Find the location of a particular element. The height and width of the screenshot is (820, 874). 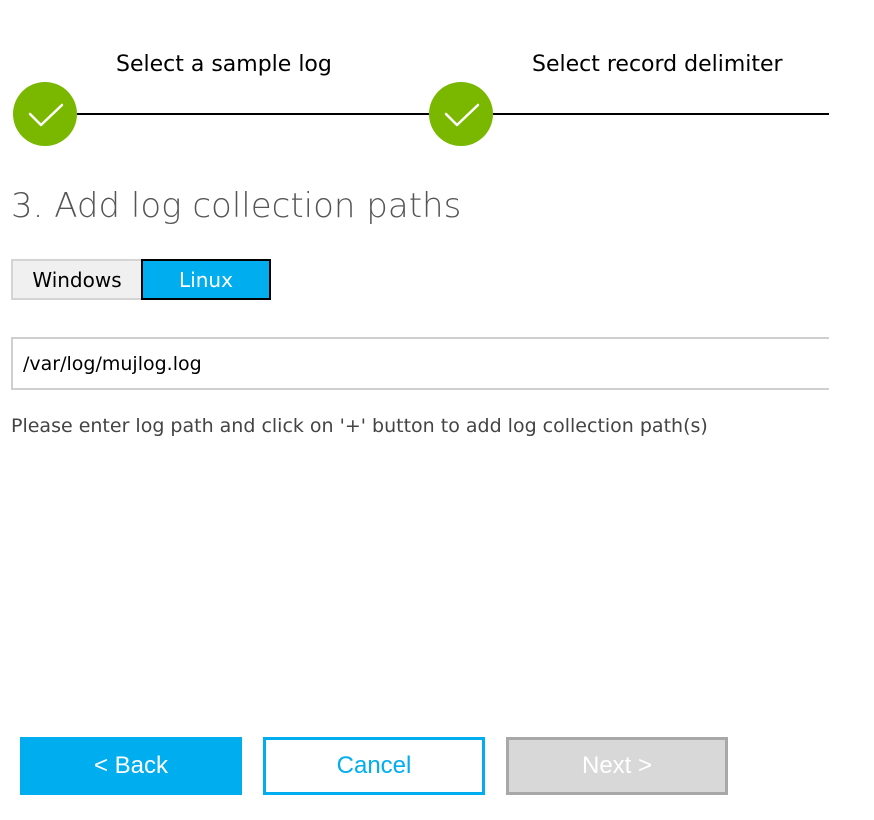

next-button: Next > is located at coordinates (617, 766).